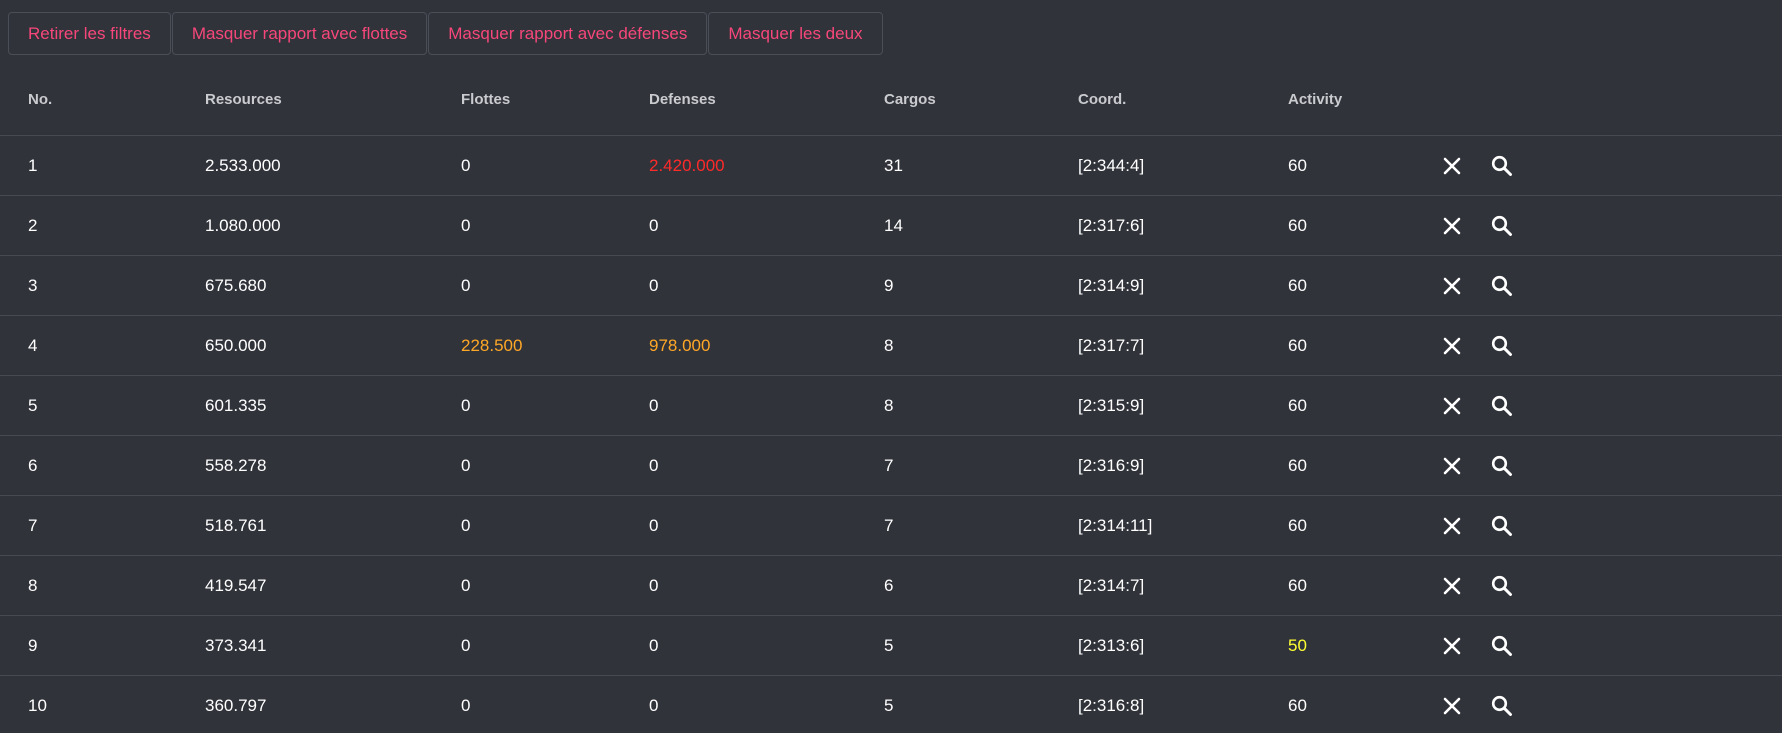 The width and height of the screenshot is (1782, 733). I want to click on cell-fleets: 228.500, so click(492, 345).